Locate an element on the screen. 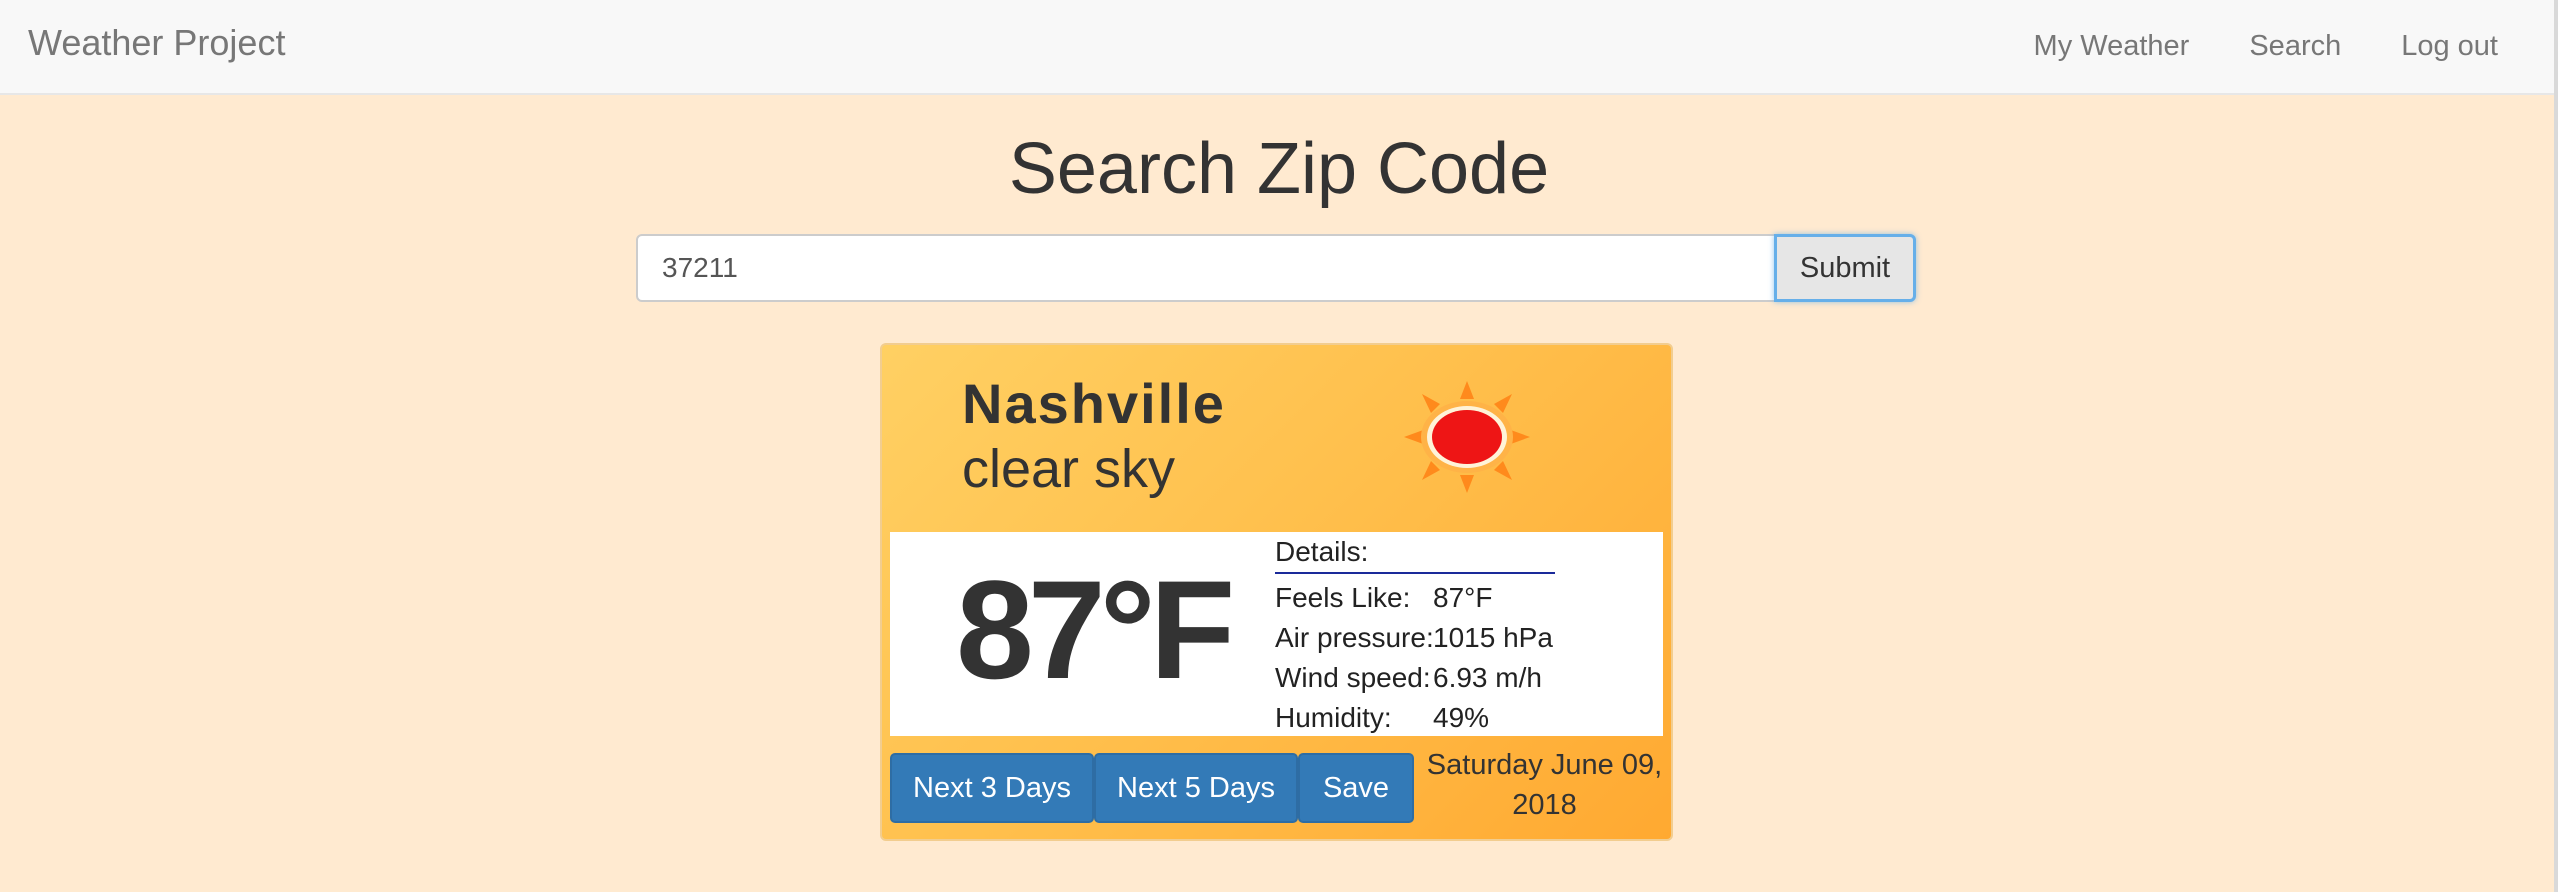 Image resolution: width=2558 pixels, height=892 pixels. details-title: Details: is located at coordinates (1415, 555).